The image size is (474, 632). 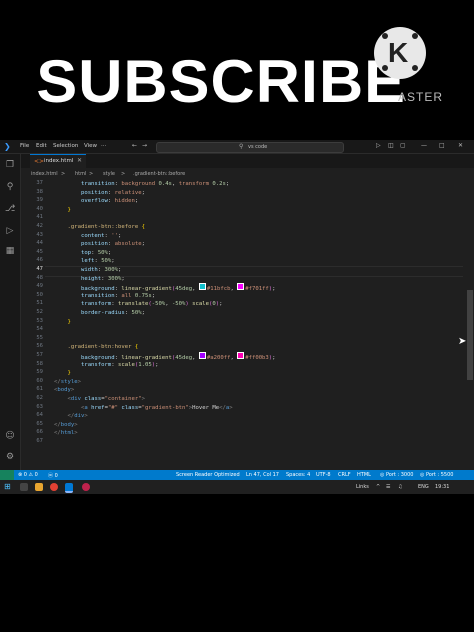 What do you see at coordinates (39, 251) in the screenshot?
I see `line-number: 45` at bounding box center [39, 251].